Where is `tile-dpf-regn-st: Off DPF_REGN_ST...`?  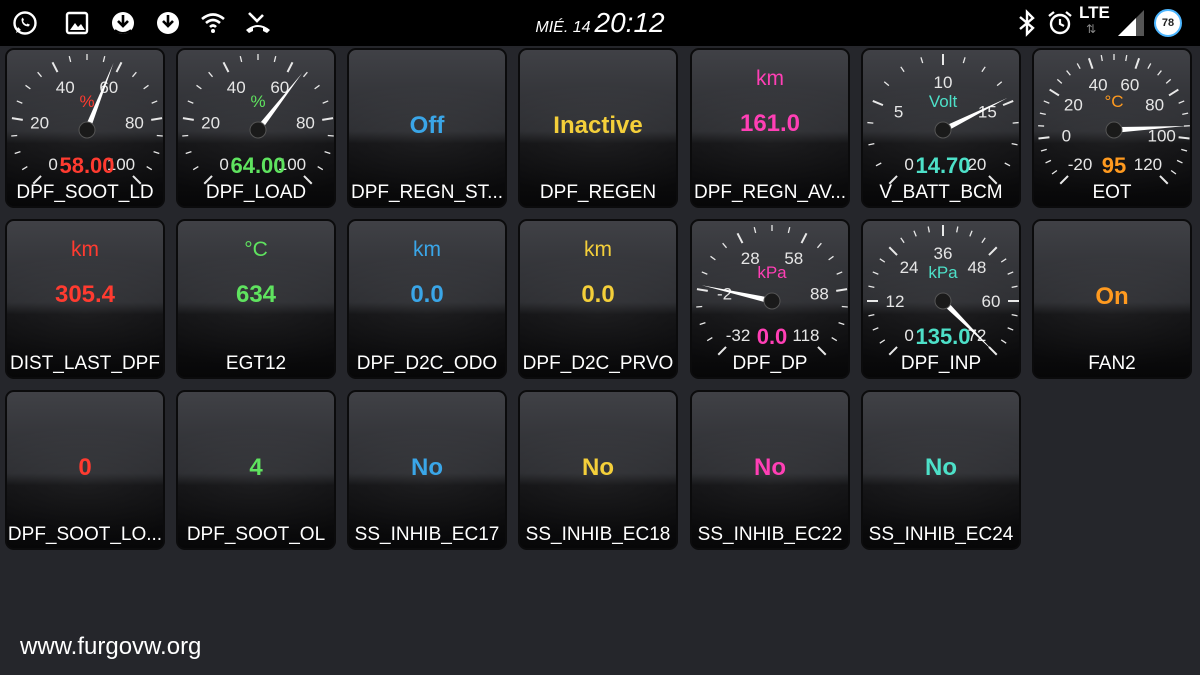 tile-dpf-regn-st: Off DPF_REGN_ST... is located at coordinates (427, 128).